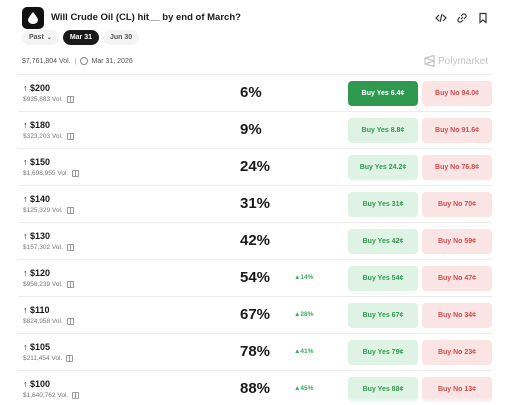  What do you see at coordinates (43, 284) in the screenshot?
I see `volume-text: $958,239 Vol.` at bounding box center [43, 284].